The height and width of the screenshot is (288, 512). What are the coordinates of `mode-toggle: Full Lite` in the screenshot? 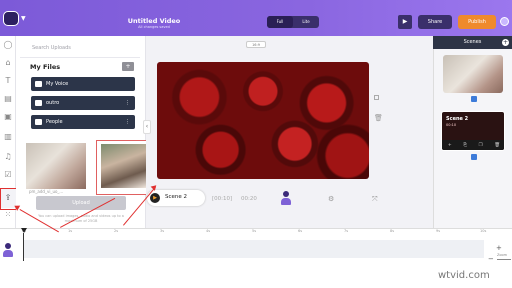 It's located at (293, 22).